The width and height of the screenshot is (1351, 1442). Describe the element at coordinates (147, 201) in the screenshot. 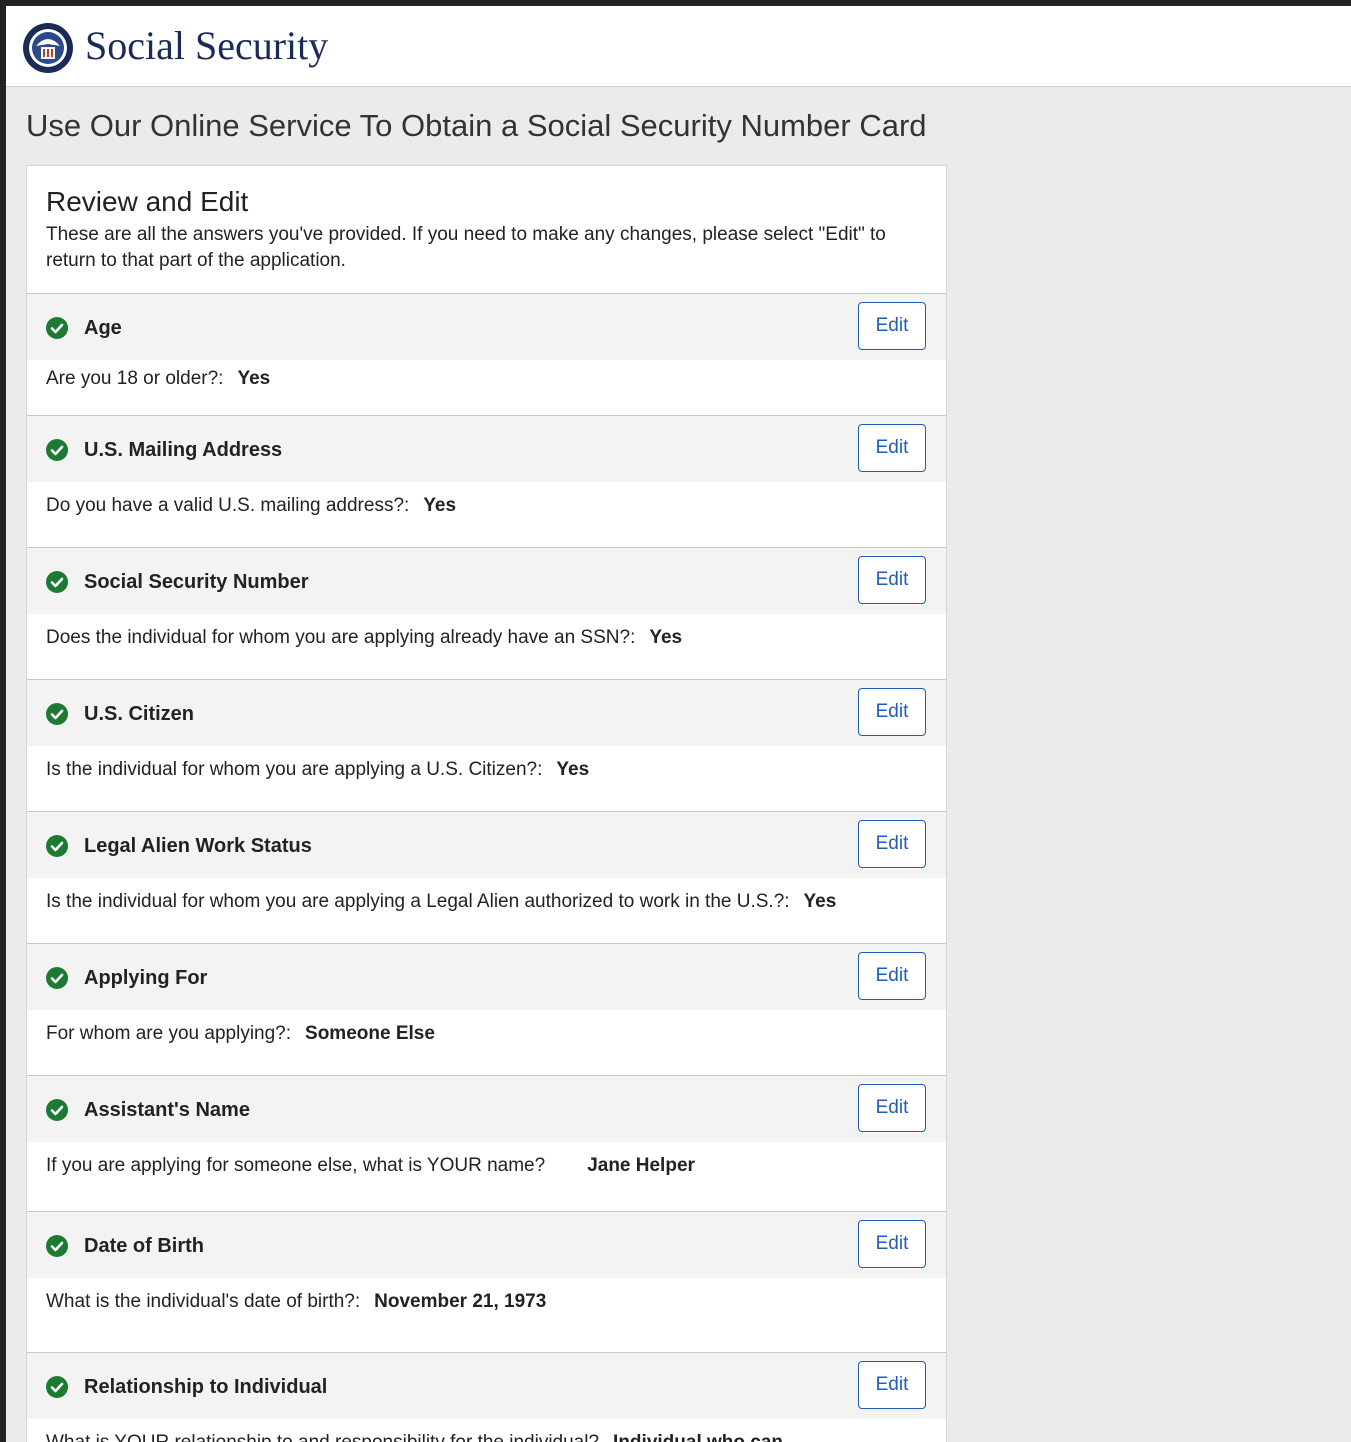

I see `review-heading: Review and Edit` at that location.